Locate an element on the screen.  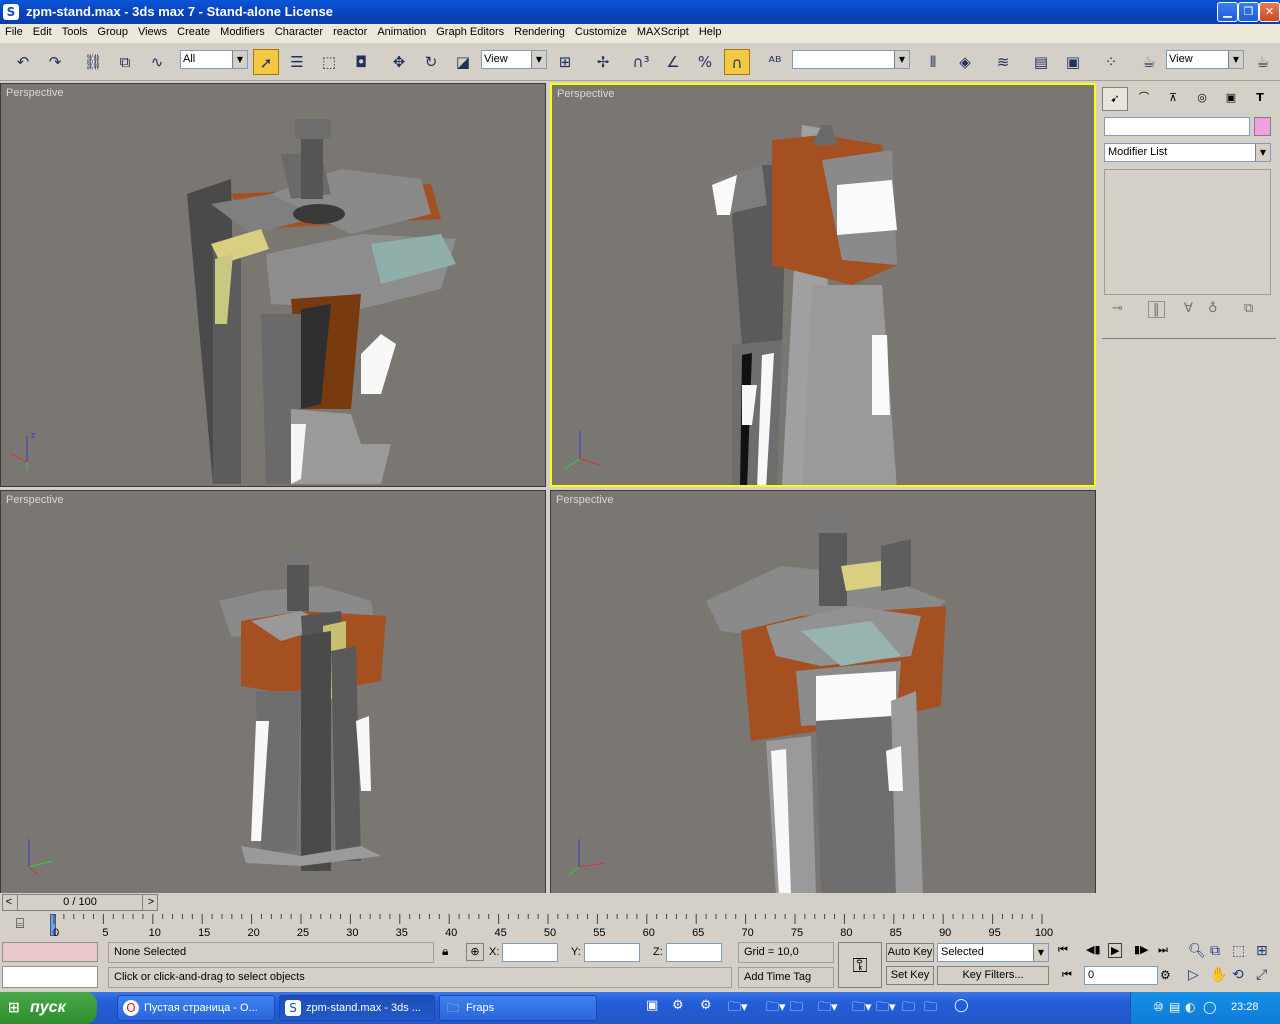
object-name-field is located at coordinates (1177, 126).